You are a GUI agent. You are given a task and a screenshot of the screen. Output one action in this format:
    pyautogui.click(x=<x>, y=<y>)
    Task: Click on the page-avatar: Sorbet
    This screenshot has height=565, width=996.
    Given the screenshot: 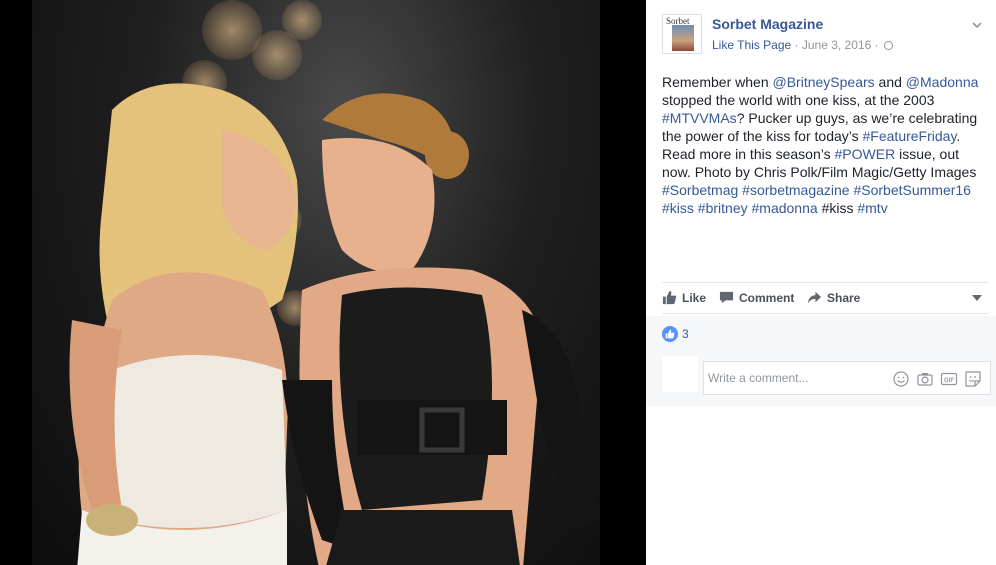 What is the action you would take?
    pyautogui.click(x=682, y=34)
    